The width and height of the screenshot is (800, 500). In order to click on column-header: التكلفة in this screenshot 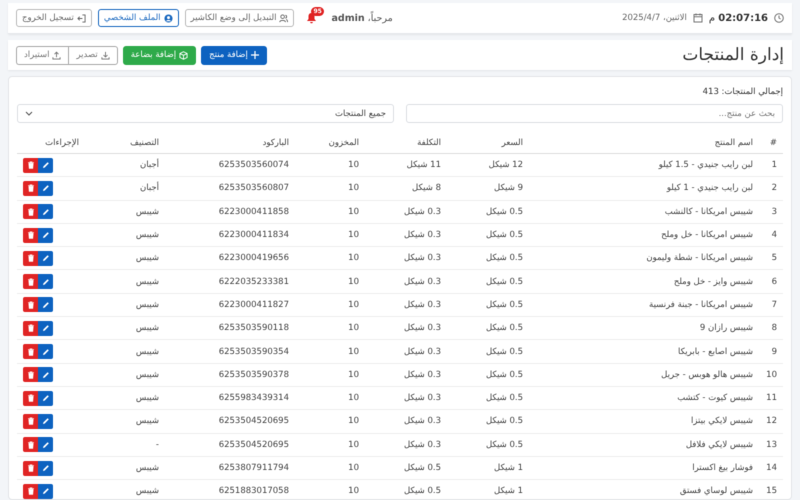, I will do `click(406, 143)`.